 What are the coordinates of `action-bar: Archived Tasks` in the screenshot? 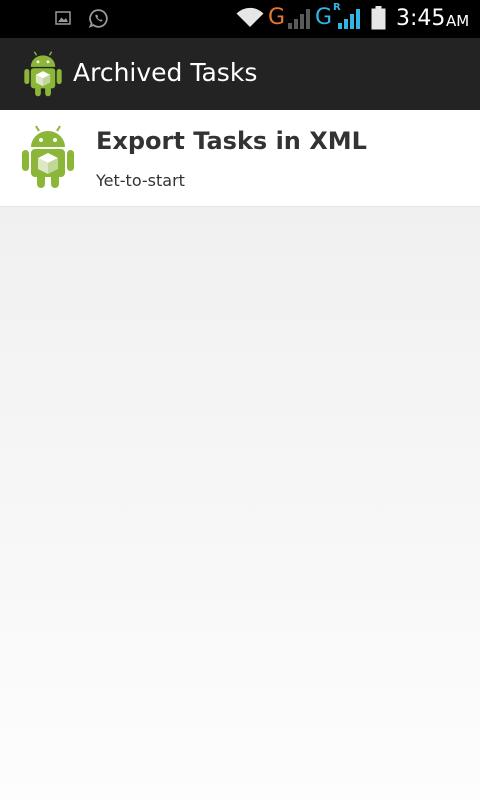 It's located at (240, 74).